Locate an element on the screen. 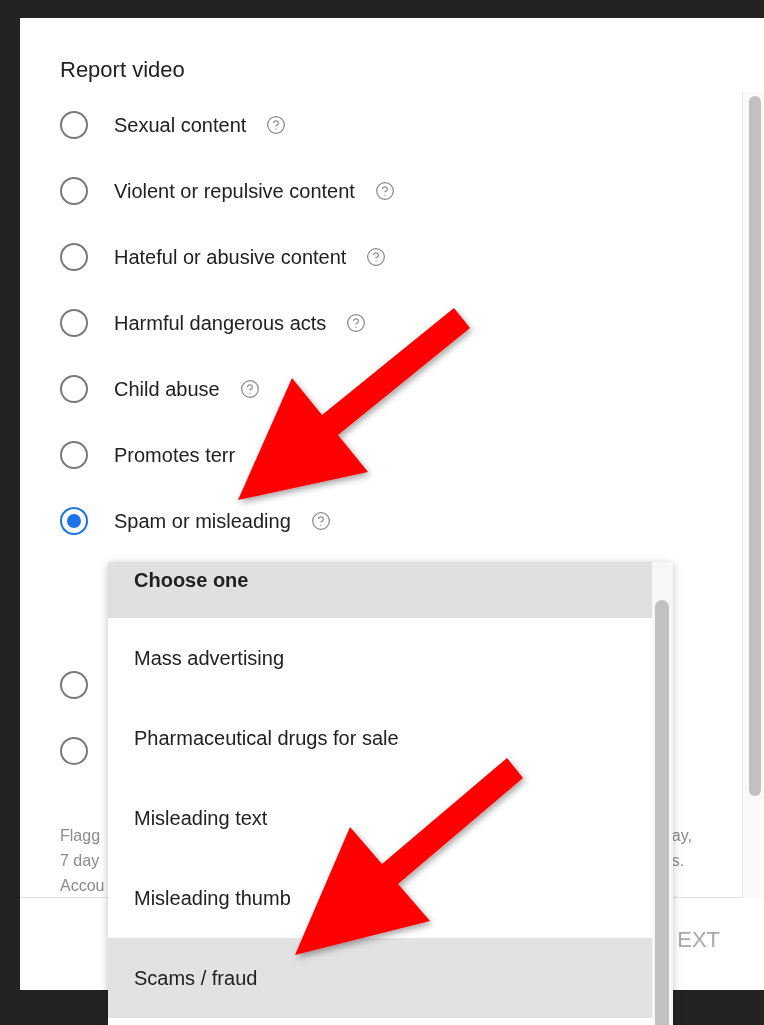  menu-scrollbar is located at coordinates (662, 793).